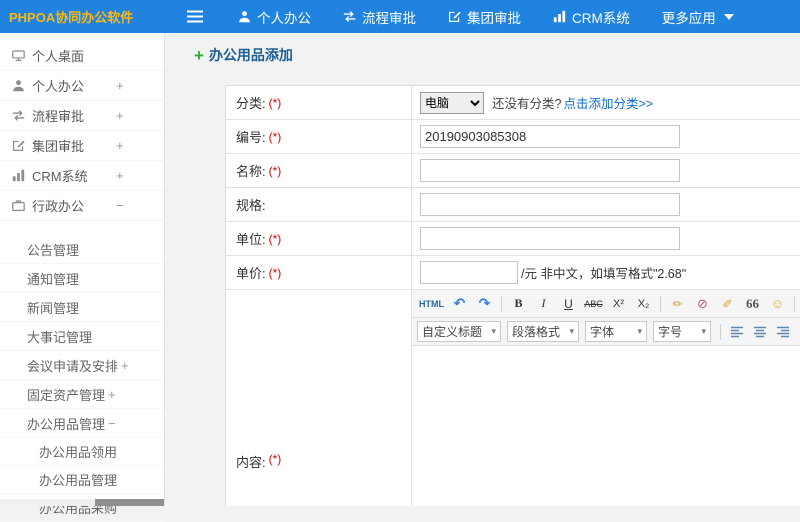 Image resolution: width=800 pixels, height=522 pixels. I want to click on nav-crm-system: CRM系统, so click(591, 17).